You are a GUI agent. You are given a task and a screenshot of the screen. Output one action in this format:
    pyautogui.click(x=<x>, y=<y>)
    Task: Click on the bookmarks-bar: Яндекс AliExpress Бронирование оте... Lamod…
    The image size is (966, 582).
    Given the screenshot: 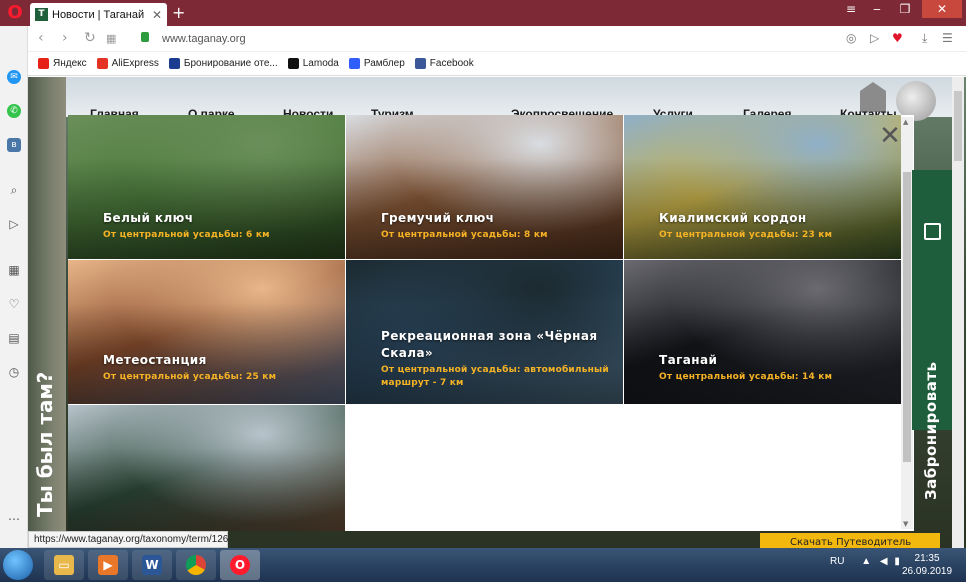 What is the action you would take?
    pyautogui.click(x=497, y=64)
    